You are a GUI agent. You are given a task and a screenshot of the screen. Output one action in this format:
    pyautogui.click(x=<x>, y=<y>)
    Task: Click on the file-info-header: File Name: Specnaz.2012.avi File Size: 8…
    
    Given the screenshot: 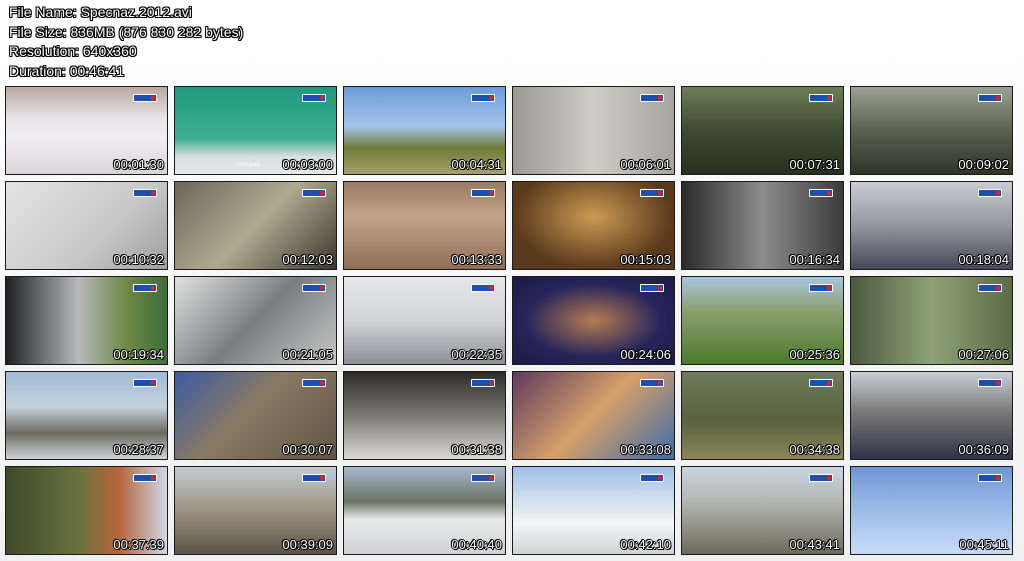 What is the action you would take?
    pyautogui.click(x=126, y=42)
    